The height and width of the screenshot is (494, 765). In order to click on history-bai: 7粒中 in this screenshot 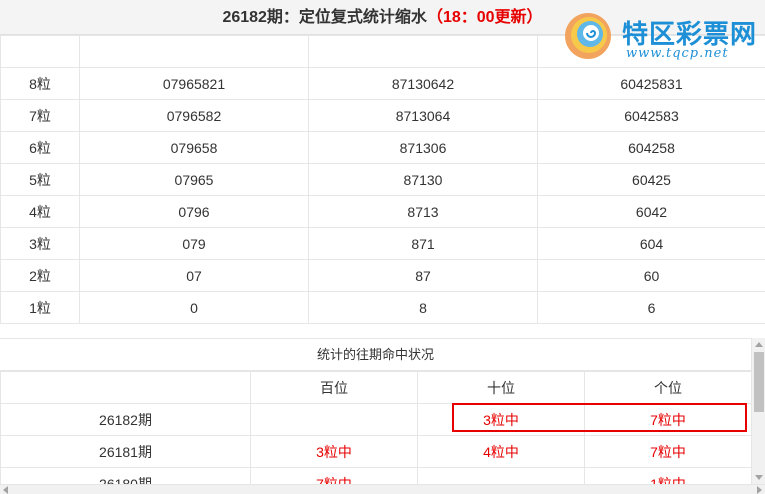, I will do `click(334, 475)`.